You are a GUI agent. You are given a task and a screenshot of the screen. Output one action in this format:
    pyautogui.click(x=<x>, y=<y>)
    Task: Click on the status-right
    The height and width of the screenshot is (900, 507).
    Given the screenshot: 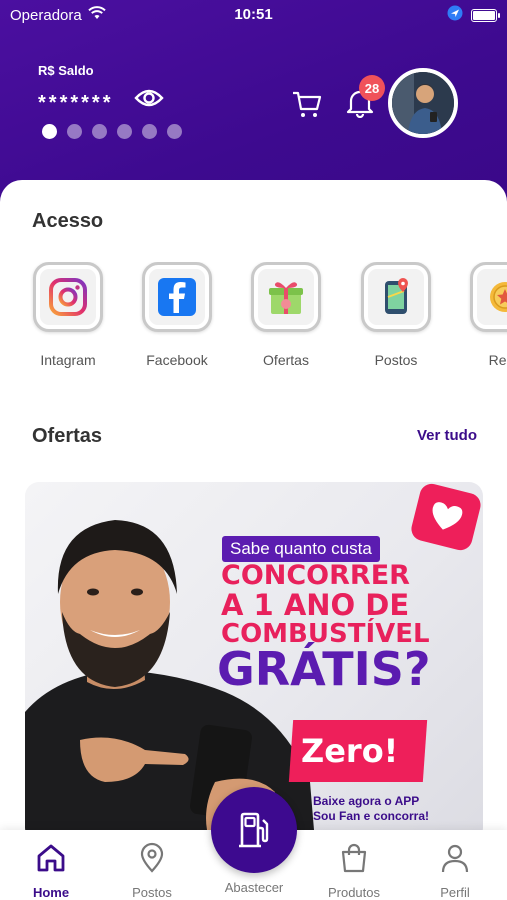 What is the action you would take?
    pyautogui.click(x=473, y=15)
    